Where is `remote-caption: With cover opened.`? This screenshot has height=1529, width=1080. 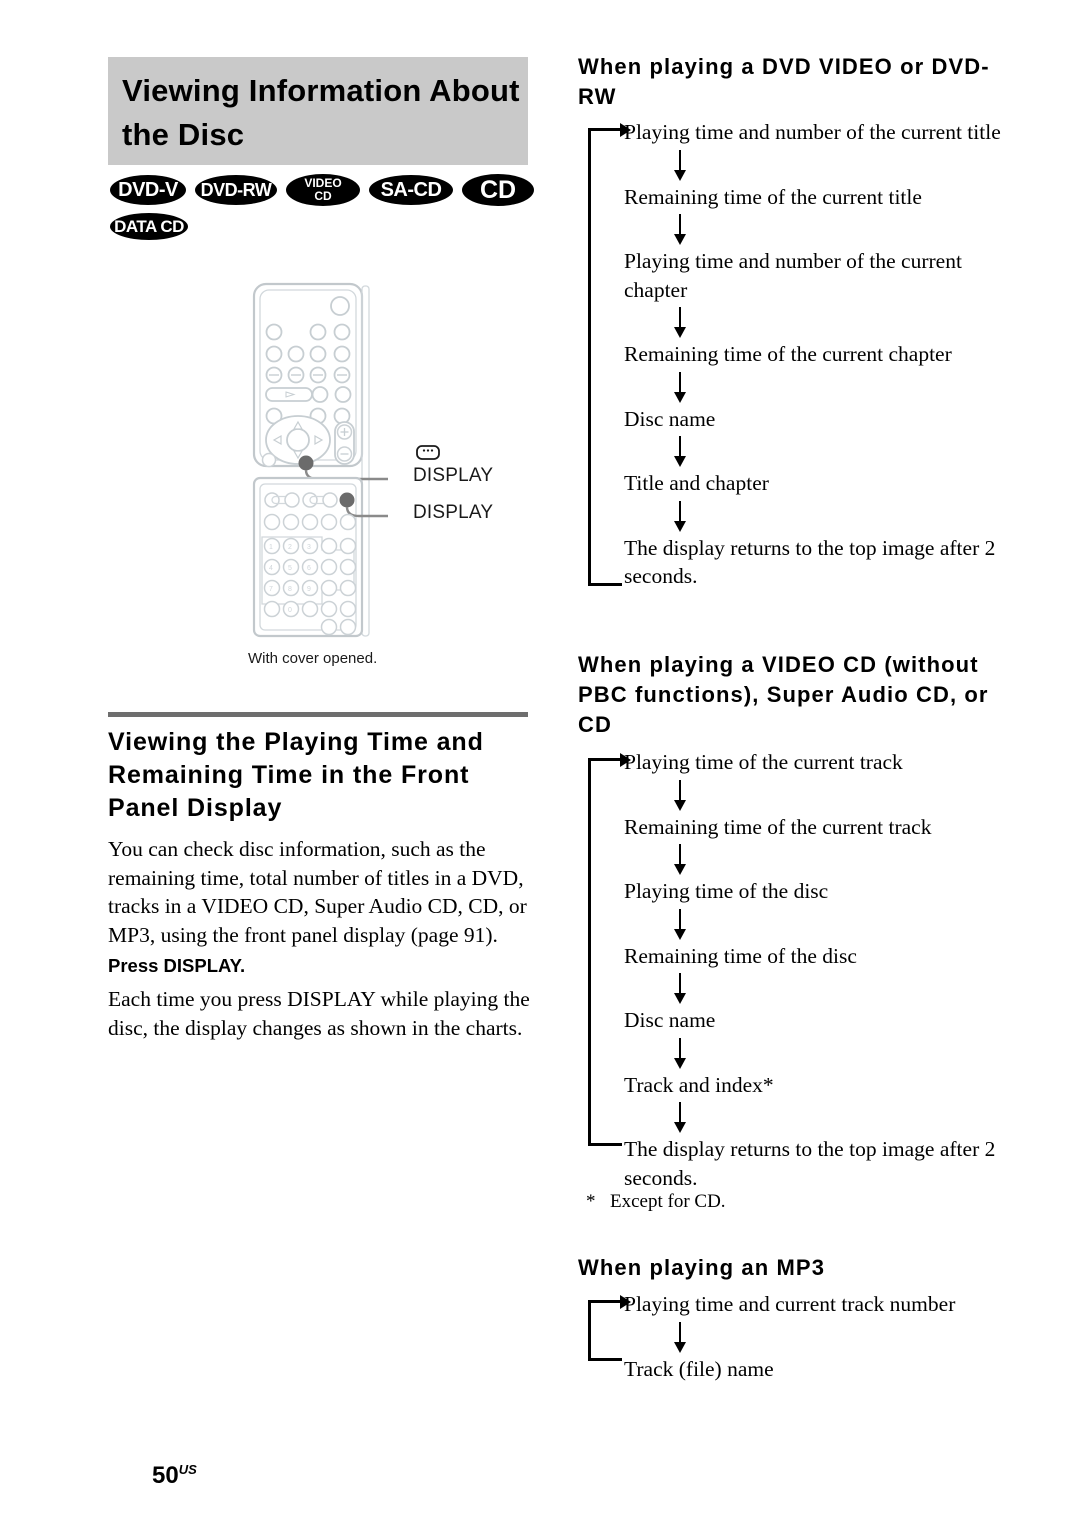
remote-caption: With cover opened. is located at coordinates (313, 658).